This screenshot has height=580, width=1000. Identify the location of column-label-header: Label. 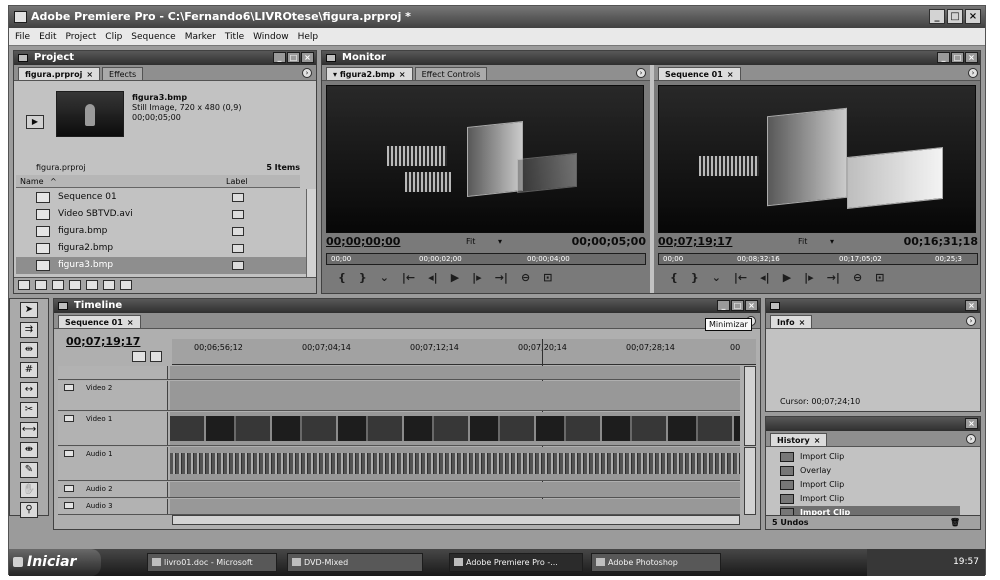
(237, 181).